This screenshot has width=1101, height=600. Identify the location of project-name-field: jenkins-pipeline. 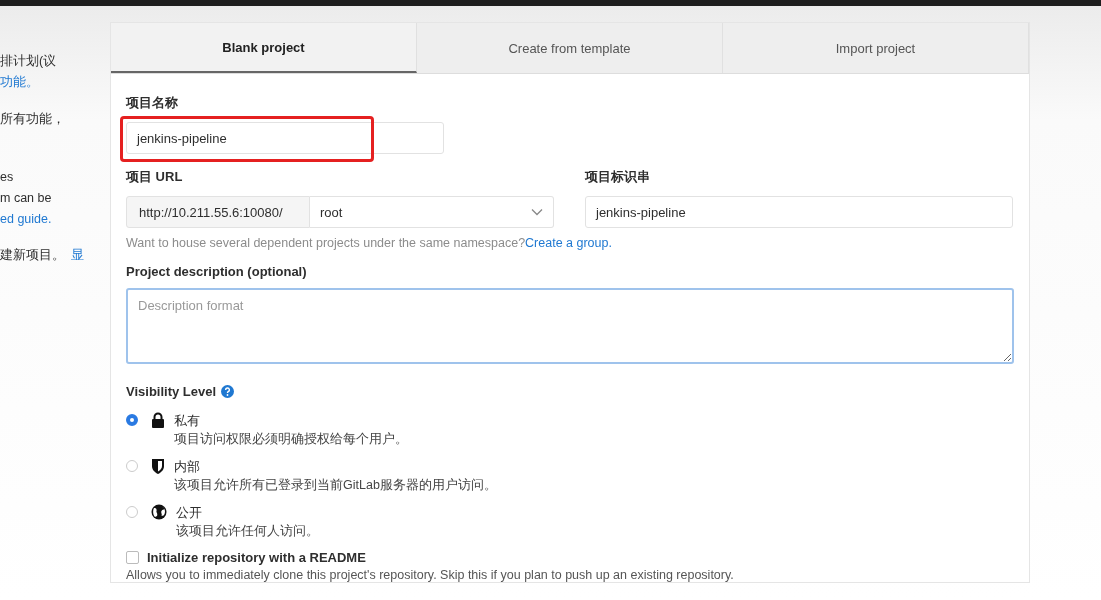
(285, 138).